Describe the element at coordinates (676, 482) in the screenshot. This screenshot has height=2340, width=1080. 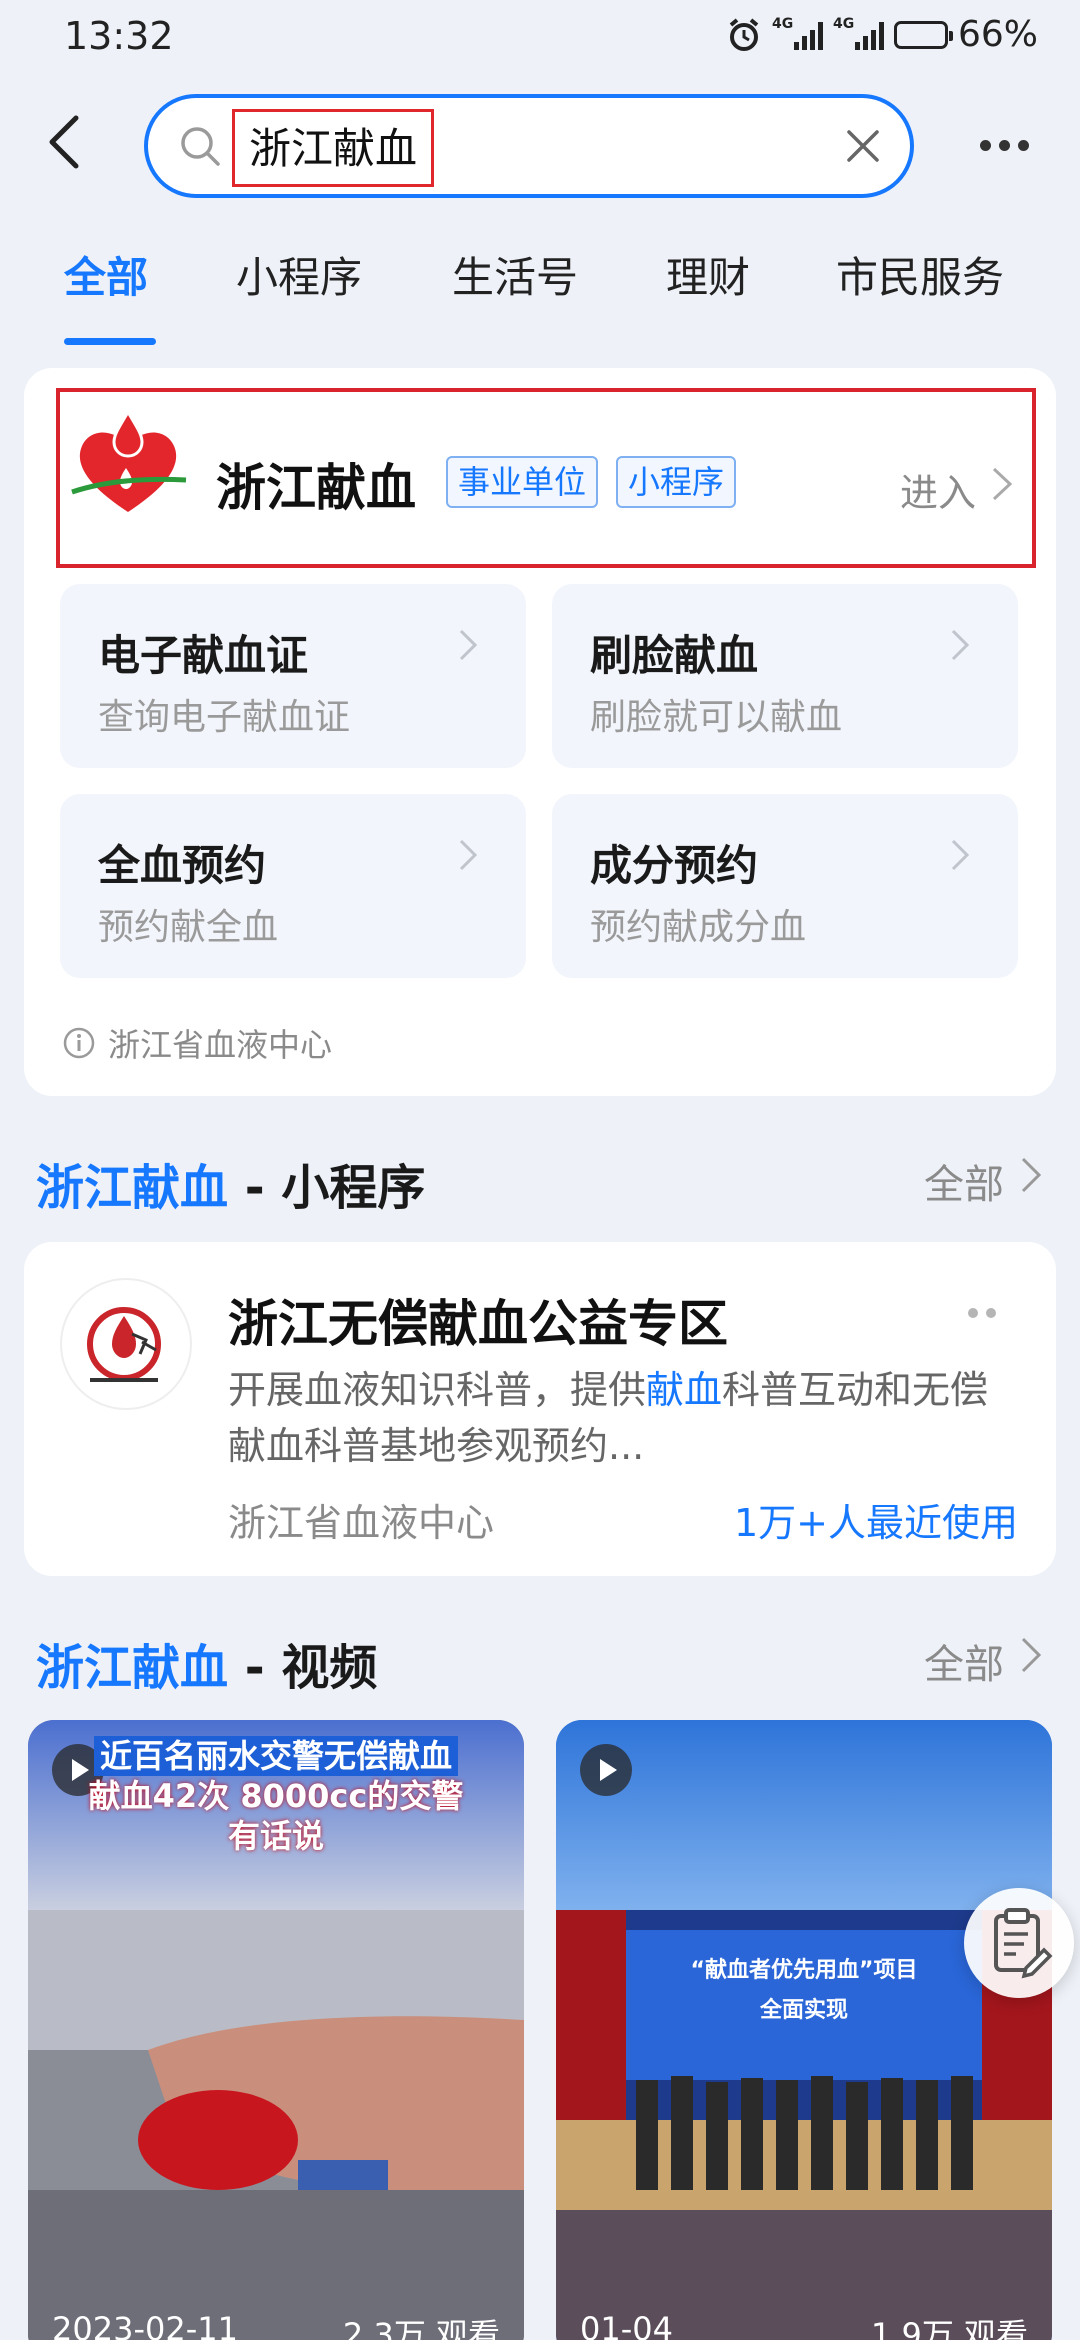
I see `tag-mini-program: 小程序` at that location.